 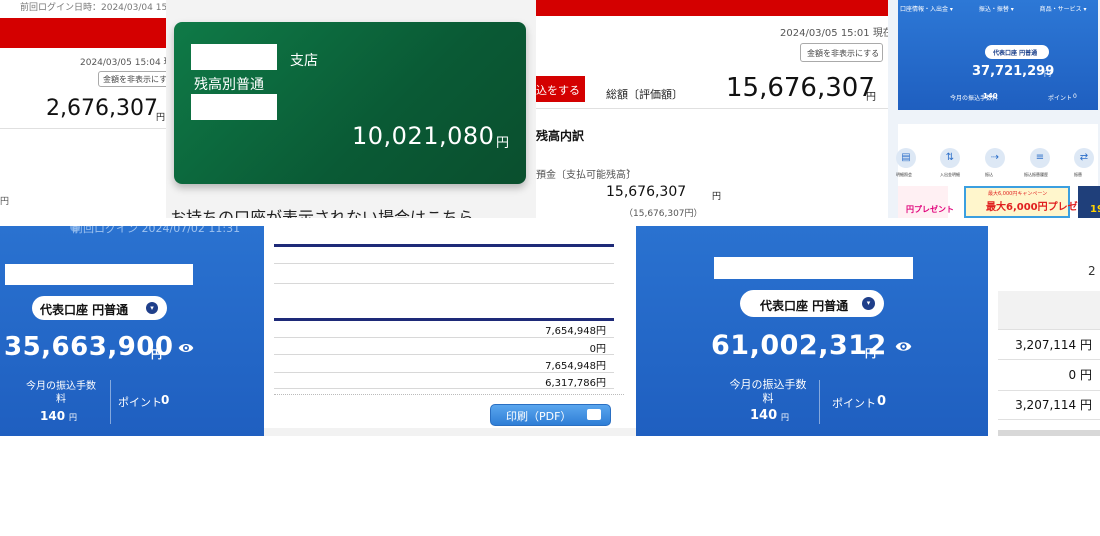 What do you see at coordinates (444, 245) in the screenshot?
I see `table-top-rule` at bounding box center [444, 245].